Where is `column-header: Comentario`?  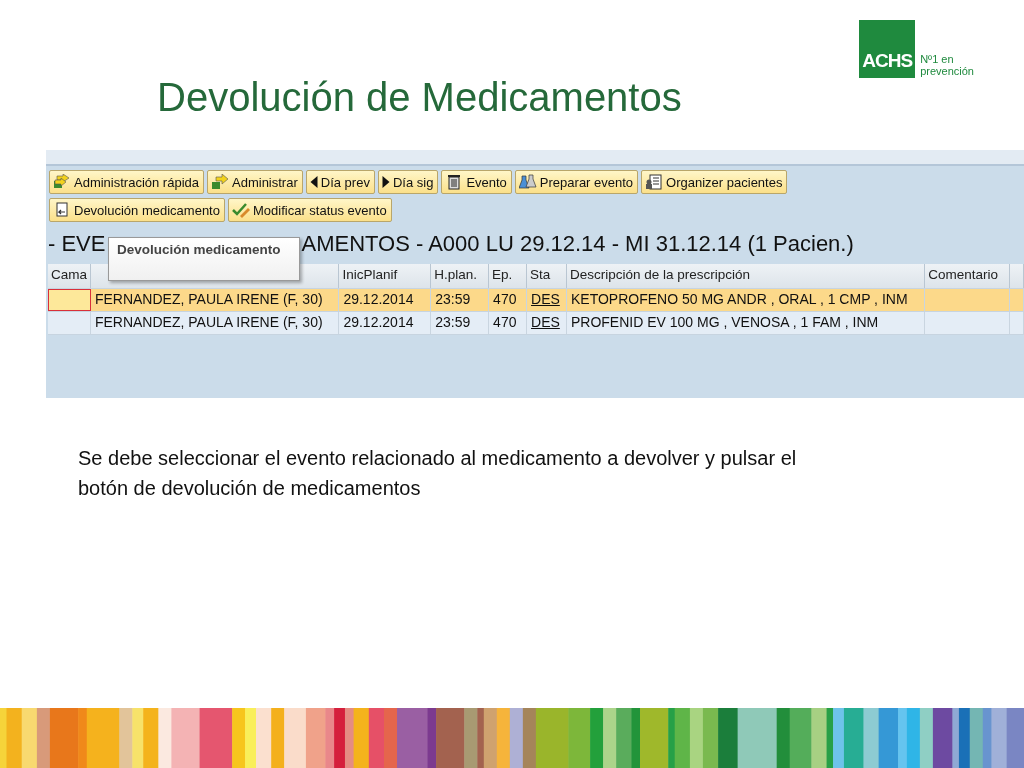 column-header: Comentario is located at coordinates (967, 276).